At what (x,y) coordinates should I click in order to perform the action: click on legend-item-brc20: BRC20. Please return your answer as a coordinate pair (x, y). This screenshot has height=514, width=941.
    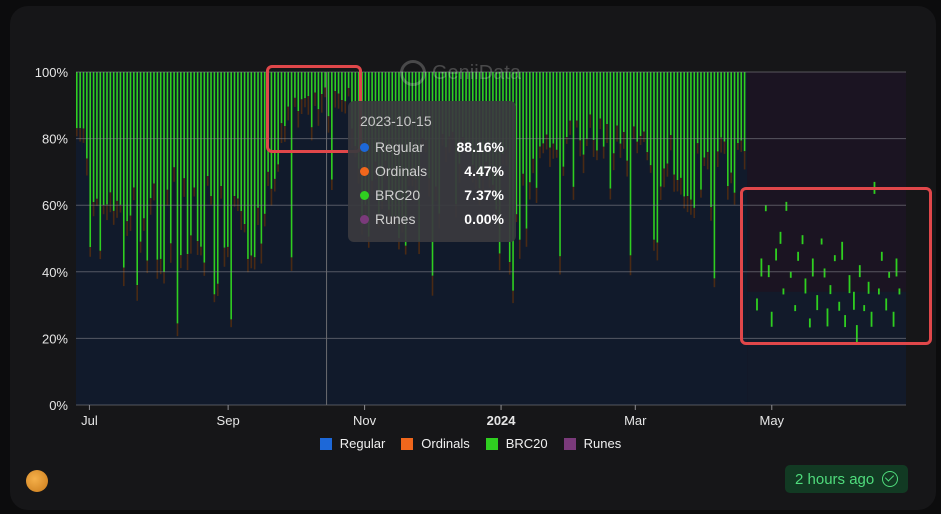
    Looking at the image, I should click on (516, 443).